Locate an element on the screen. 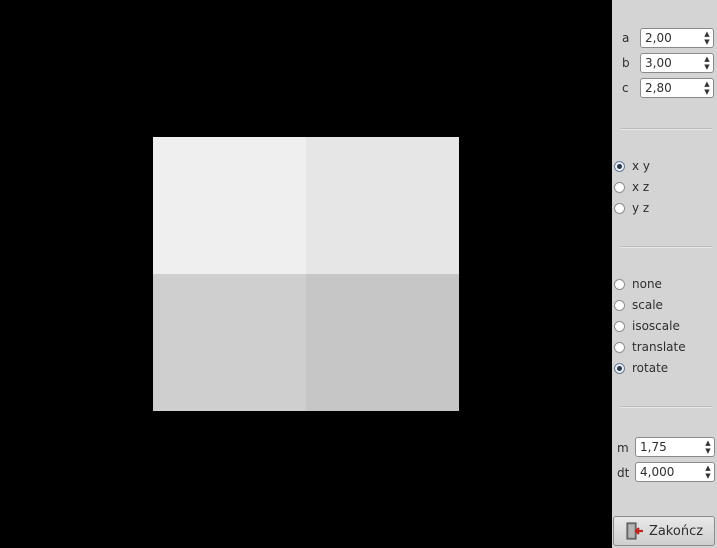 The height and width of the screenshot is (548, 717). transform-radio: scale is located at coordinates (638, 305).